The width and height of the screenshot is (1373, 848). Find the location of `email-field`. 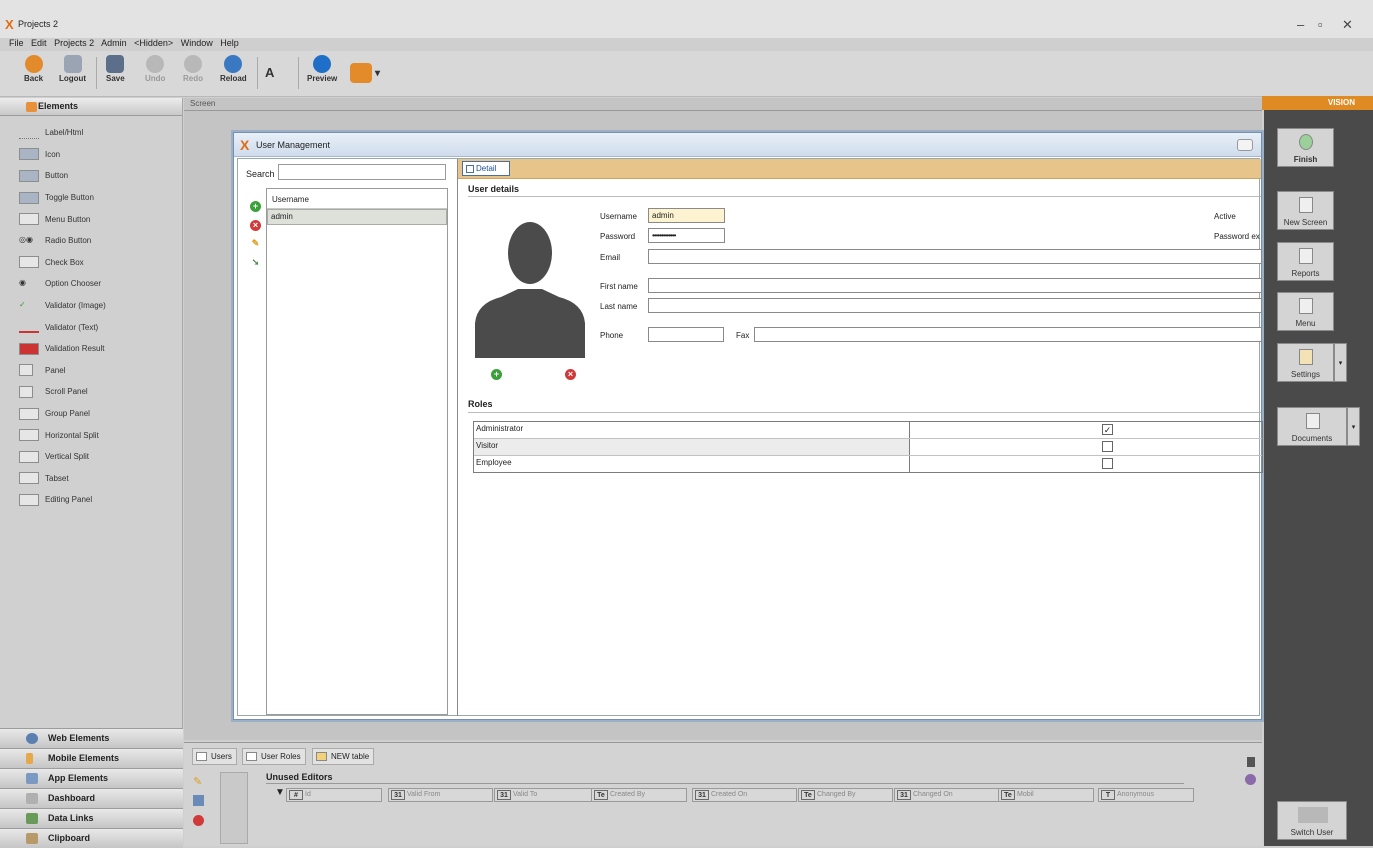

email-field is located at coordinates (955, 256).